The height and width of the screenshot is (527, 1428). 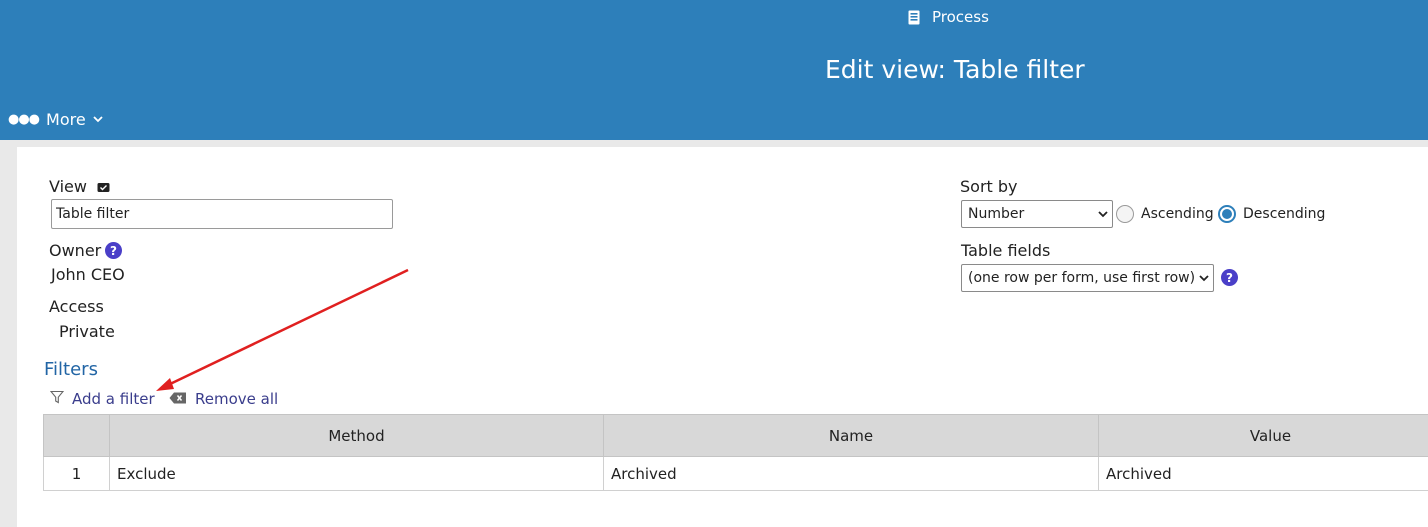 What do you see at coordinates (1125, 214) in the screenshot?
I see `ascending-radio` at bounding box center [1125, 214].